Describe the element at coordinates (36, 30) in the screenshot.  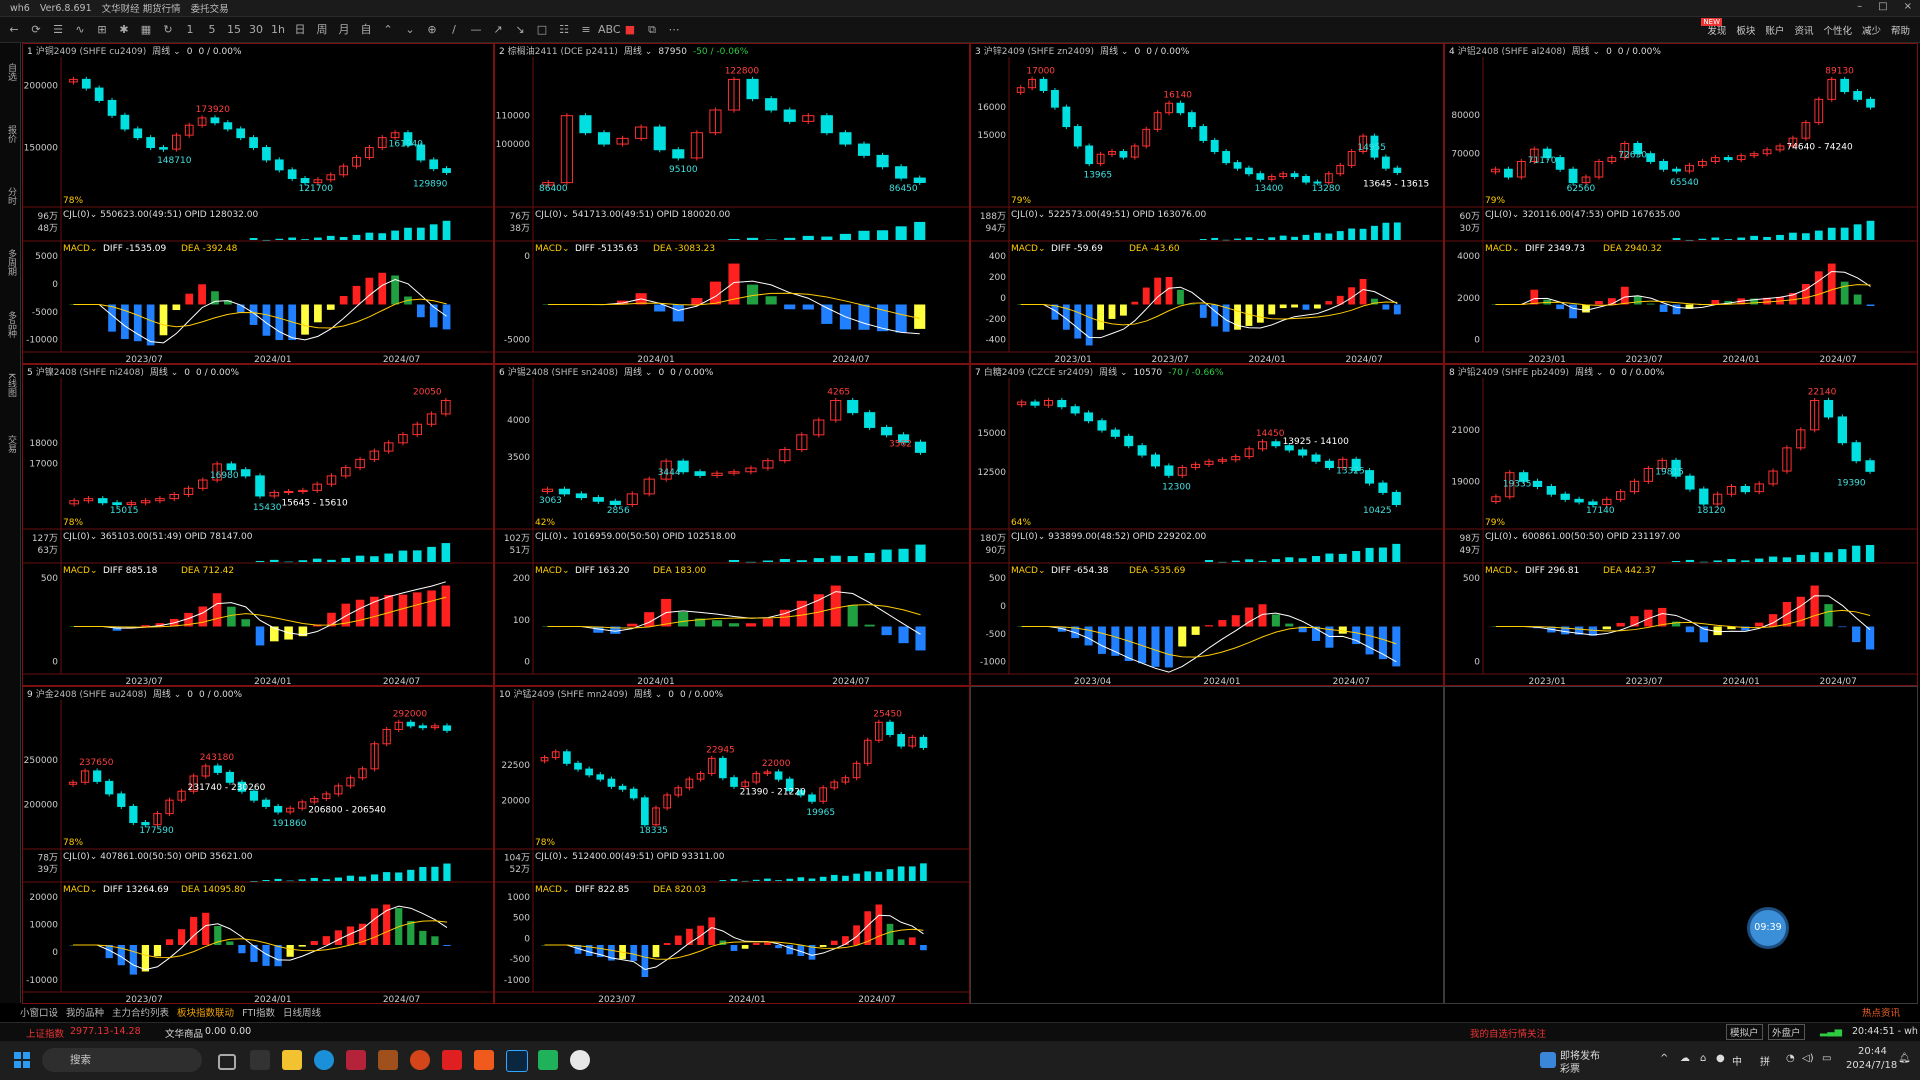
I see `refresh-icon: ⟳` at that location.